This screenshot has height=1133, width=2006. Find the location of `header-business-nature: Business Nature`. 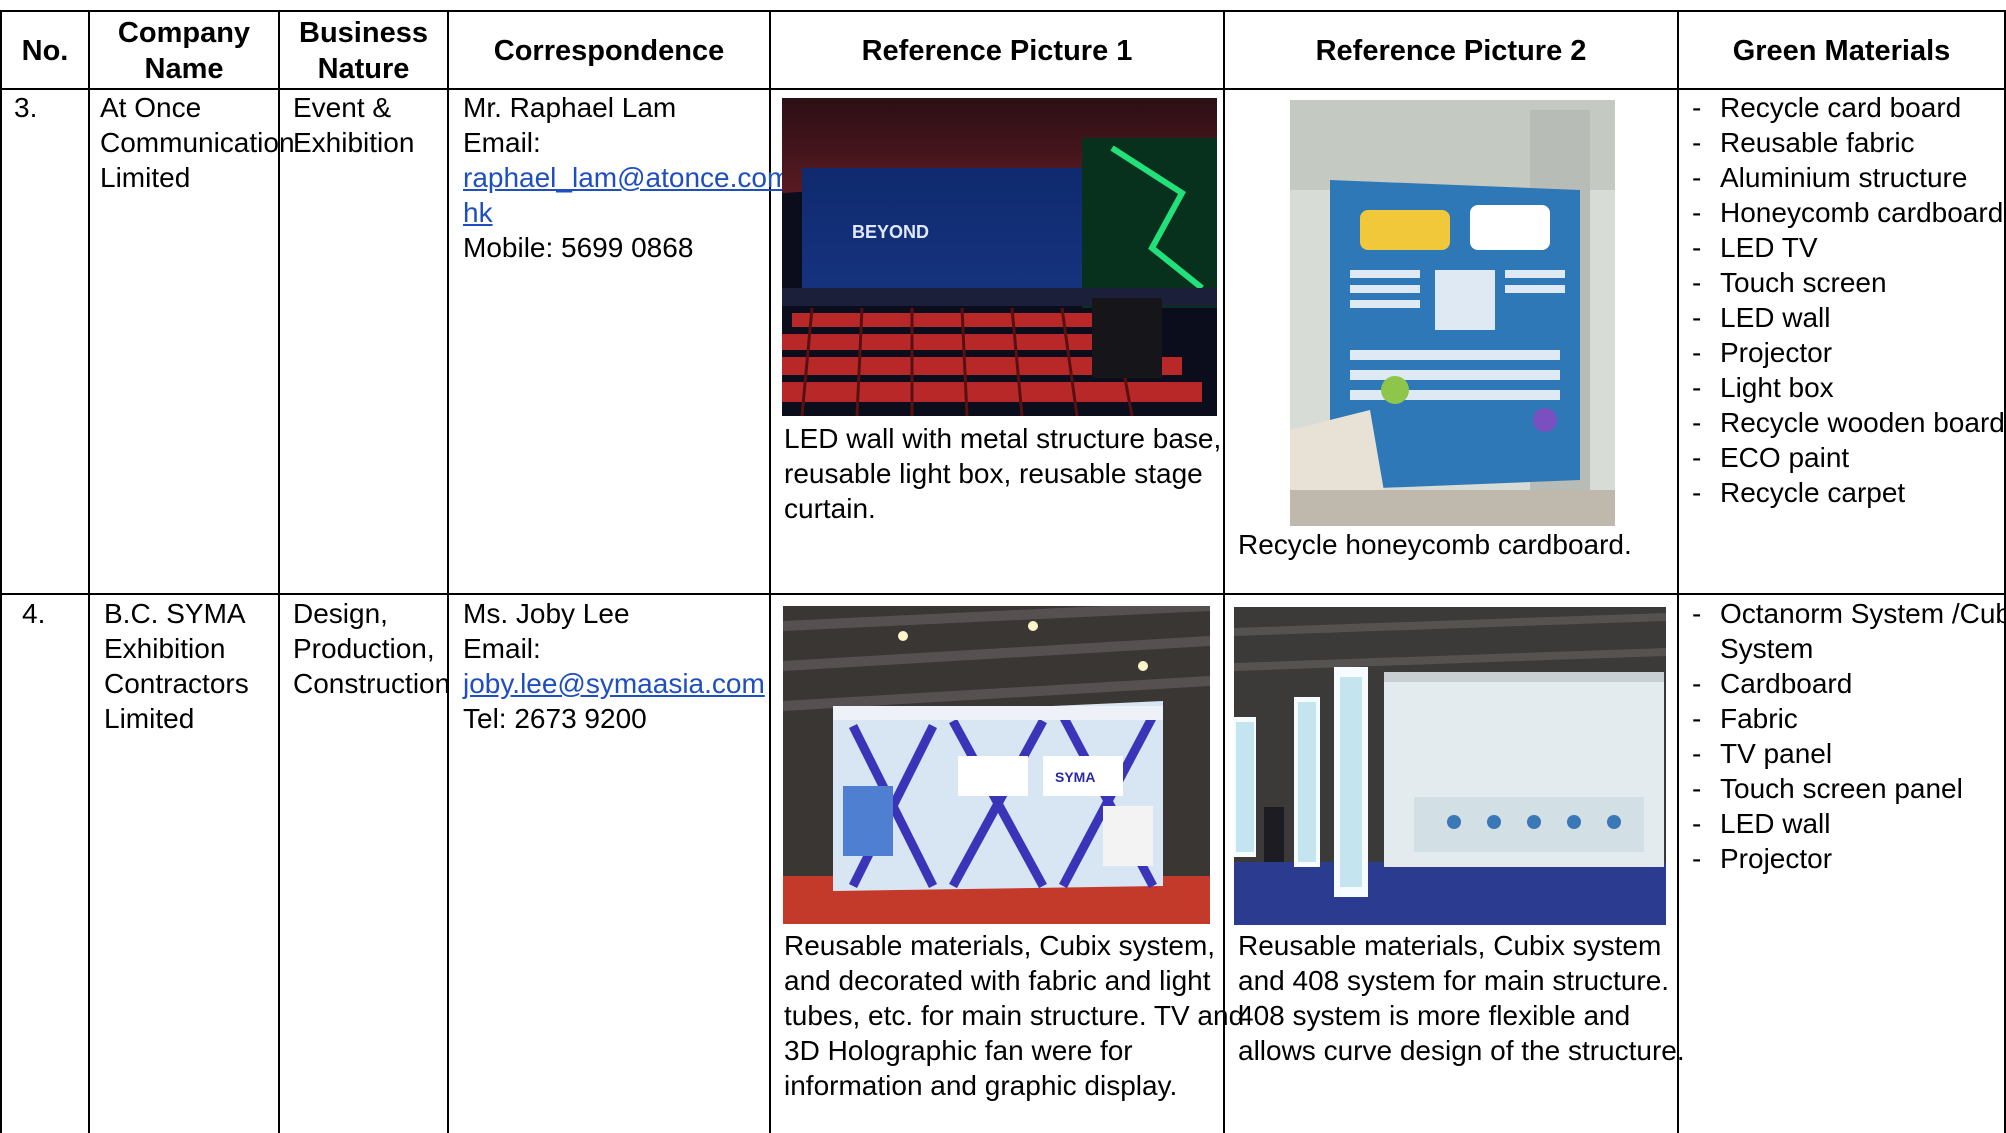

header-business-nature: Business Nature is located at coordinates (363, 51).